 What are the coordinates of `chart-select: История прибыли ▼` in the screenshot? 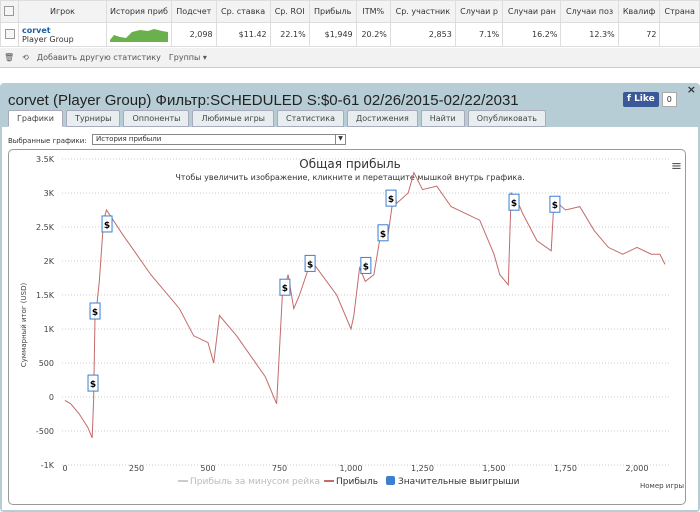 It's located at (219, 139).